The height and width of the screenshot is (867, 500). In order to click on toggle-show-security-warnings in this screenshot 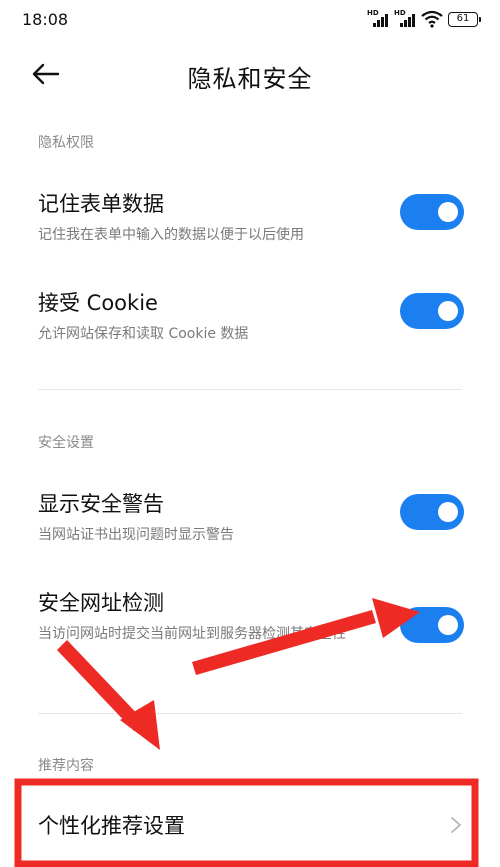, I will do `click(432, 512)`.